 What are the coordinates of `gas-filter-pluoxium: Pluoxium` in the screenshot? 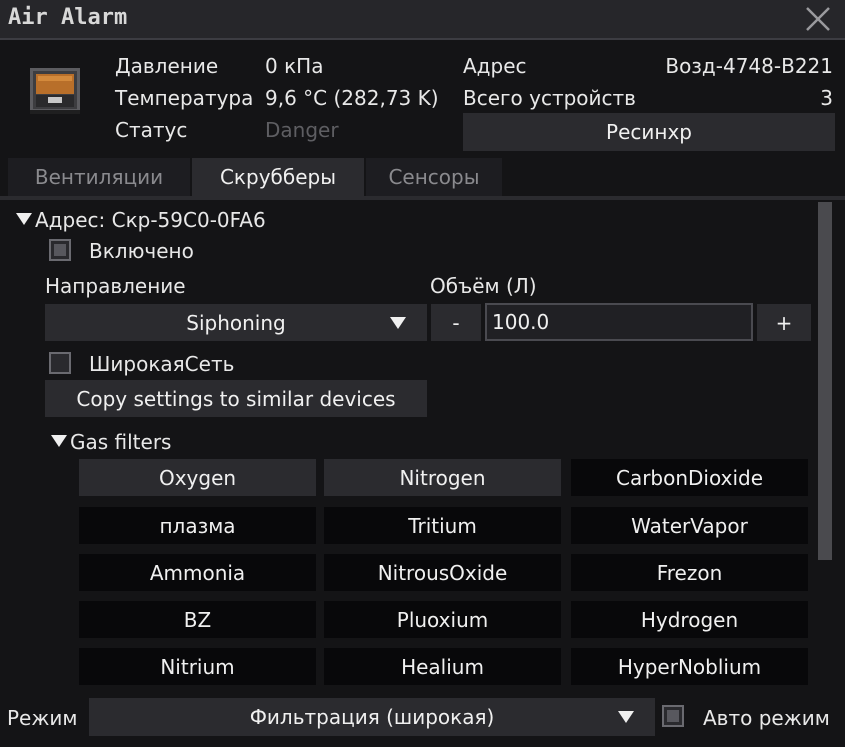 It's located at (442, 619).